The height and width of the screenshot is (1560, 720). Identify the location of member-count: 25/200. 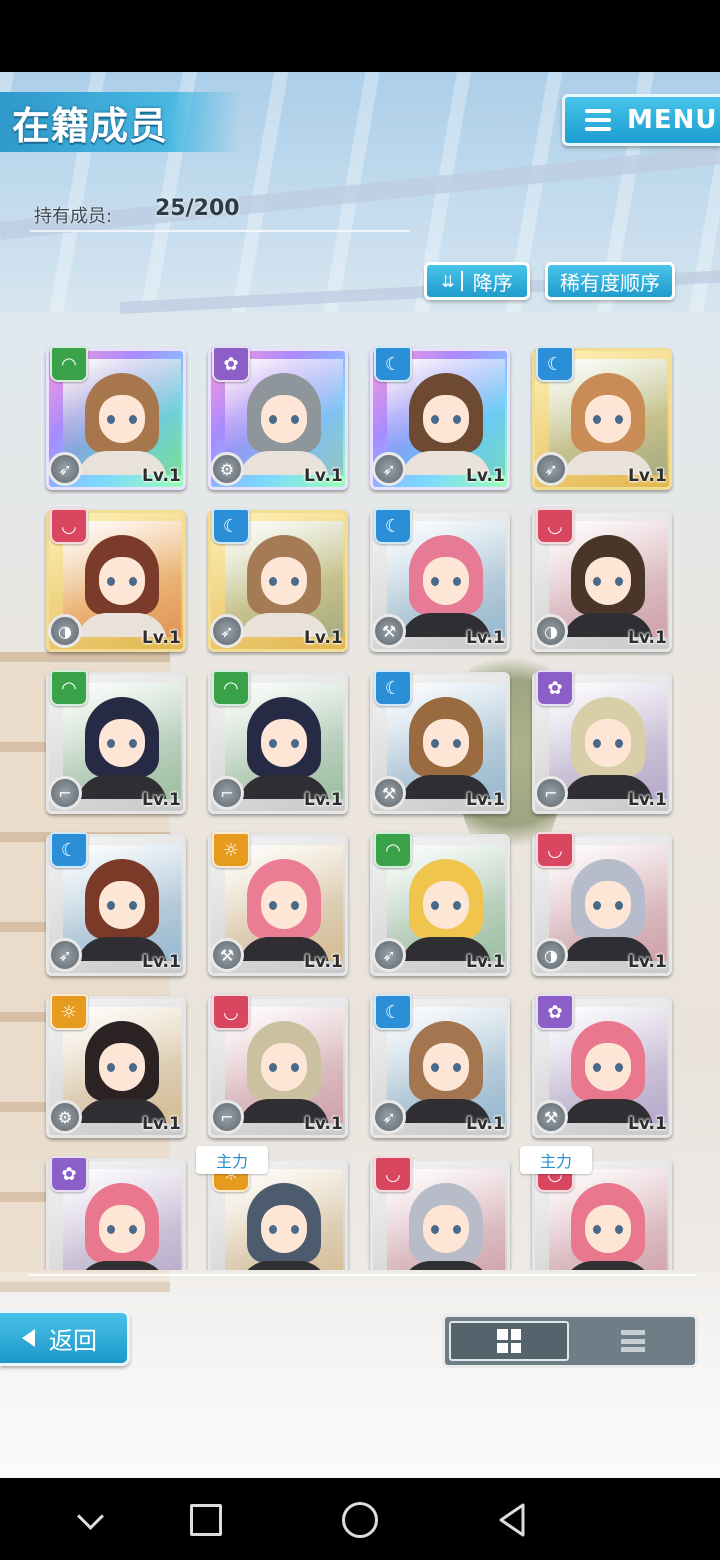
(197, 208).